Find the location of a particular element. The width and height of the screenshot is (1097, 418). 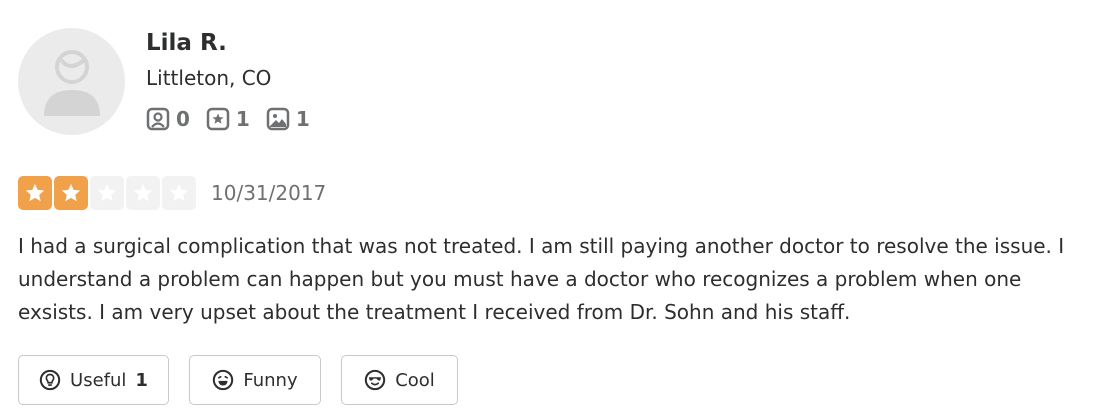

photos-stat: 1 is located at coordinates (288, 119).